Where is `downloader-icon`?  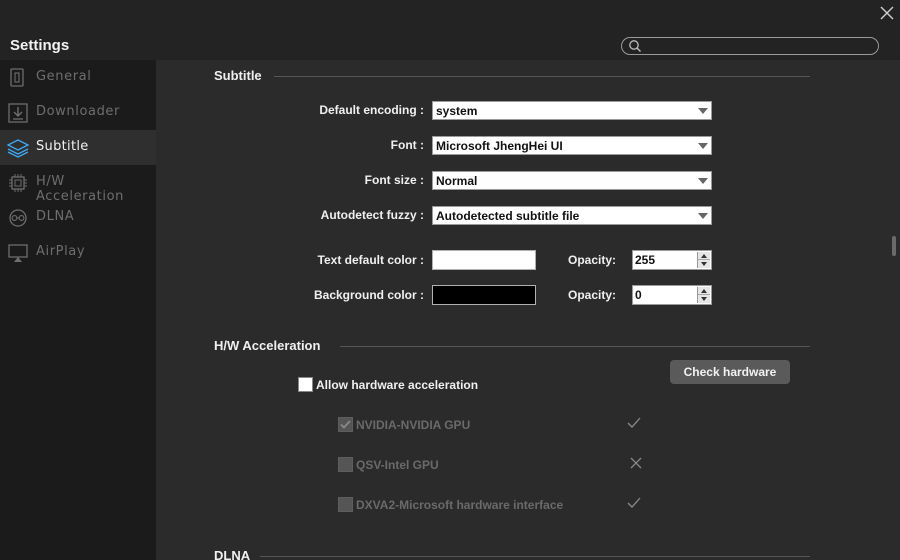
downloader-icon is located at coordinates (18, 113).